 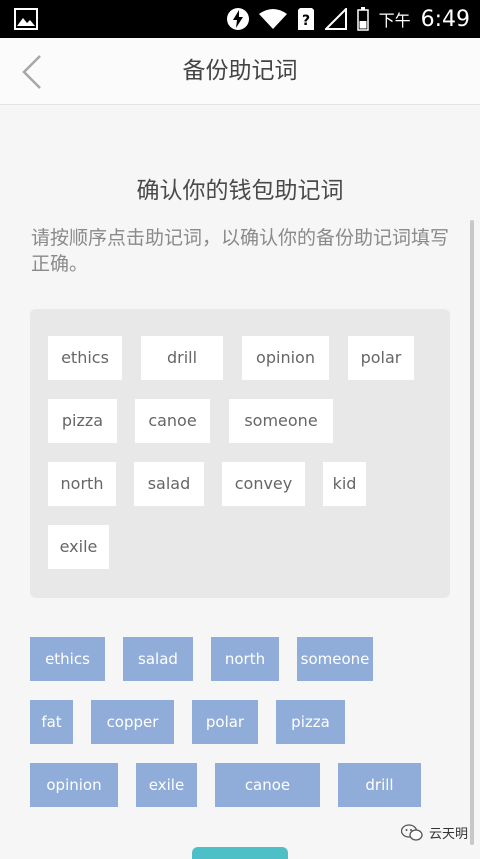 I want to click on selected-word-chip: someone, so click(x=281, y=421).